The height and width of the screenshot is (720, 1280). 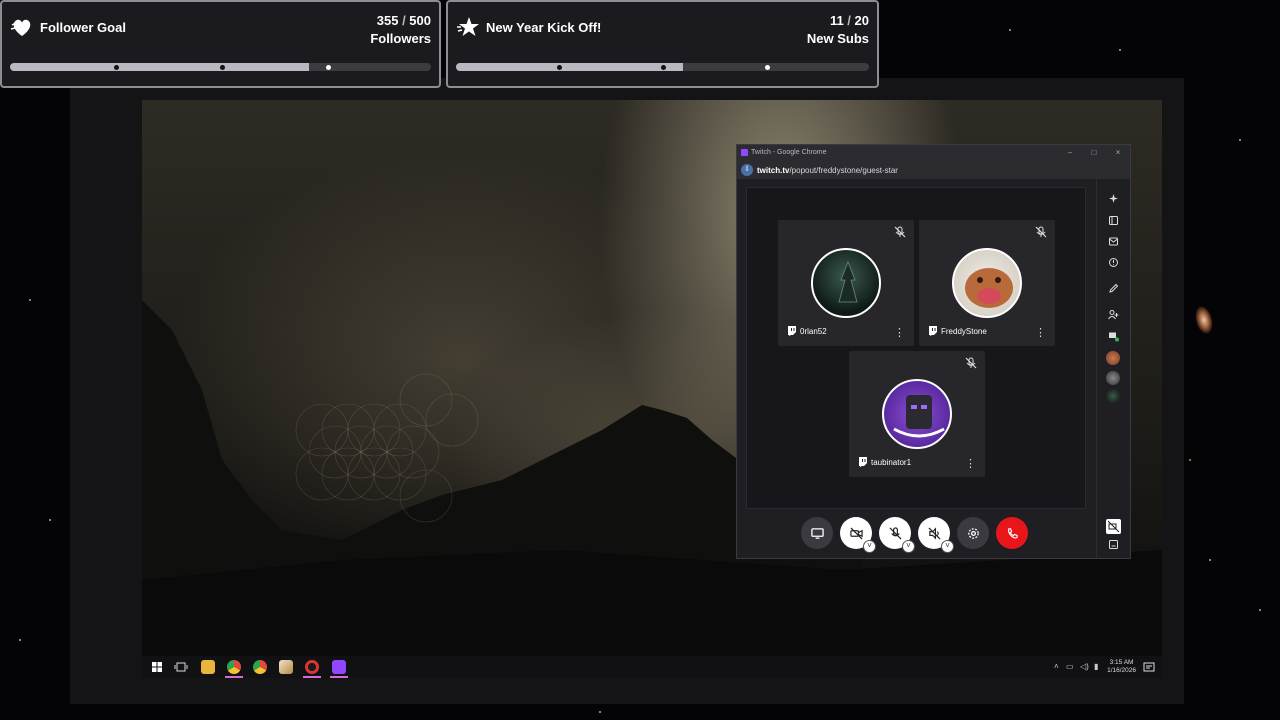 I want to click on side-rail, so click(x=1113, y=368).